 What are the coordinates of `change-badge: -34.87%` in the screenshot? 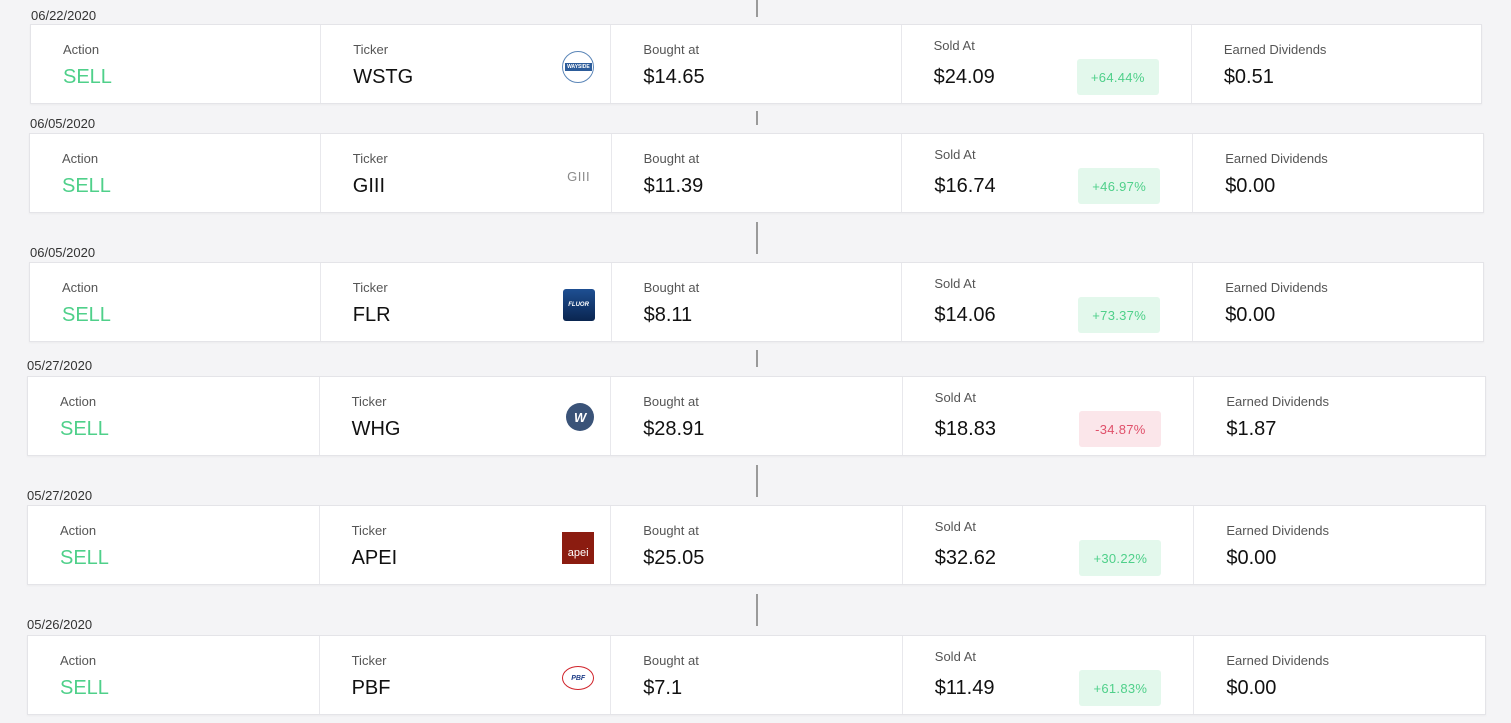 It's located at (1120, 429).